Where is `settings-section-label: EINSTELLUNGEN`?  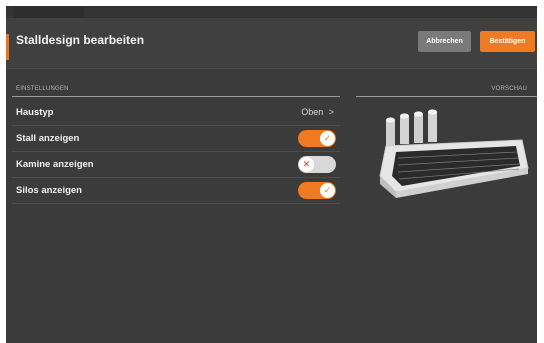 settings-section-label: EINSTELLUNGEN is located at coordinates (42, 89).